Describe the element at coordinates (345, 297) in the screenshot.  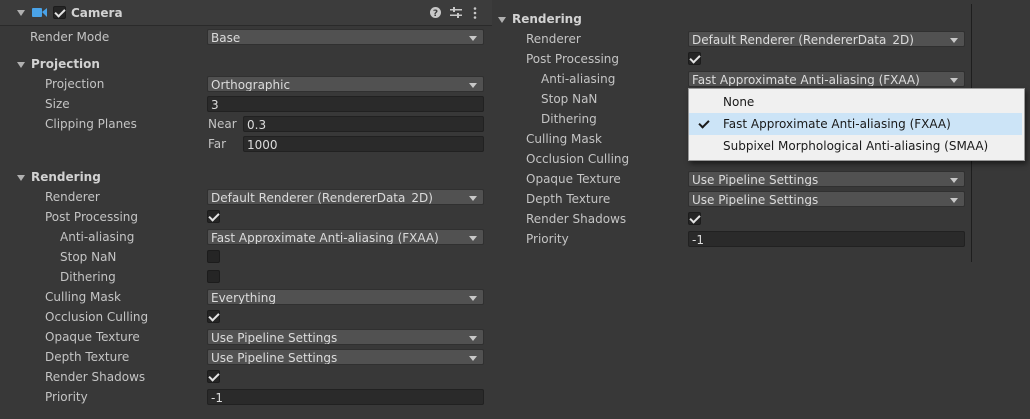
I see `culling-mask-dropdown: Everything` at that location.